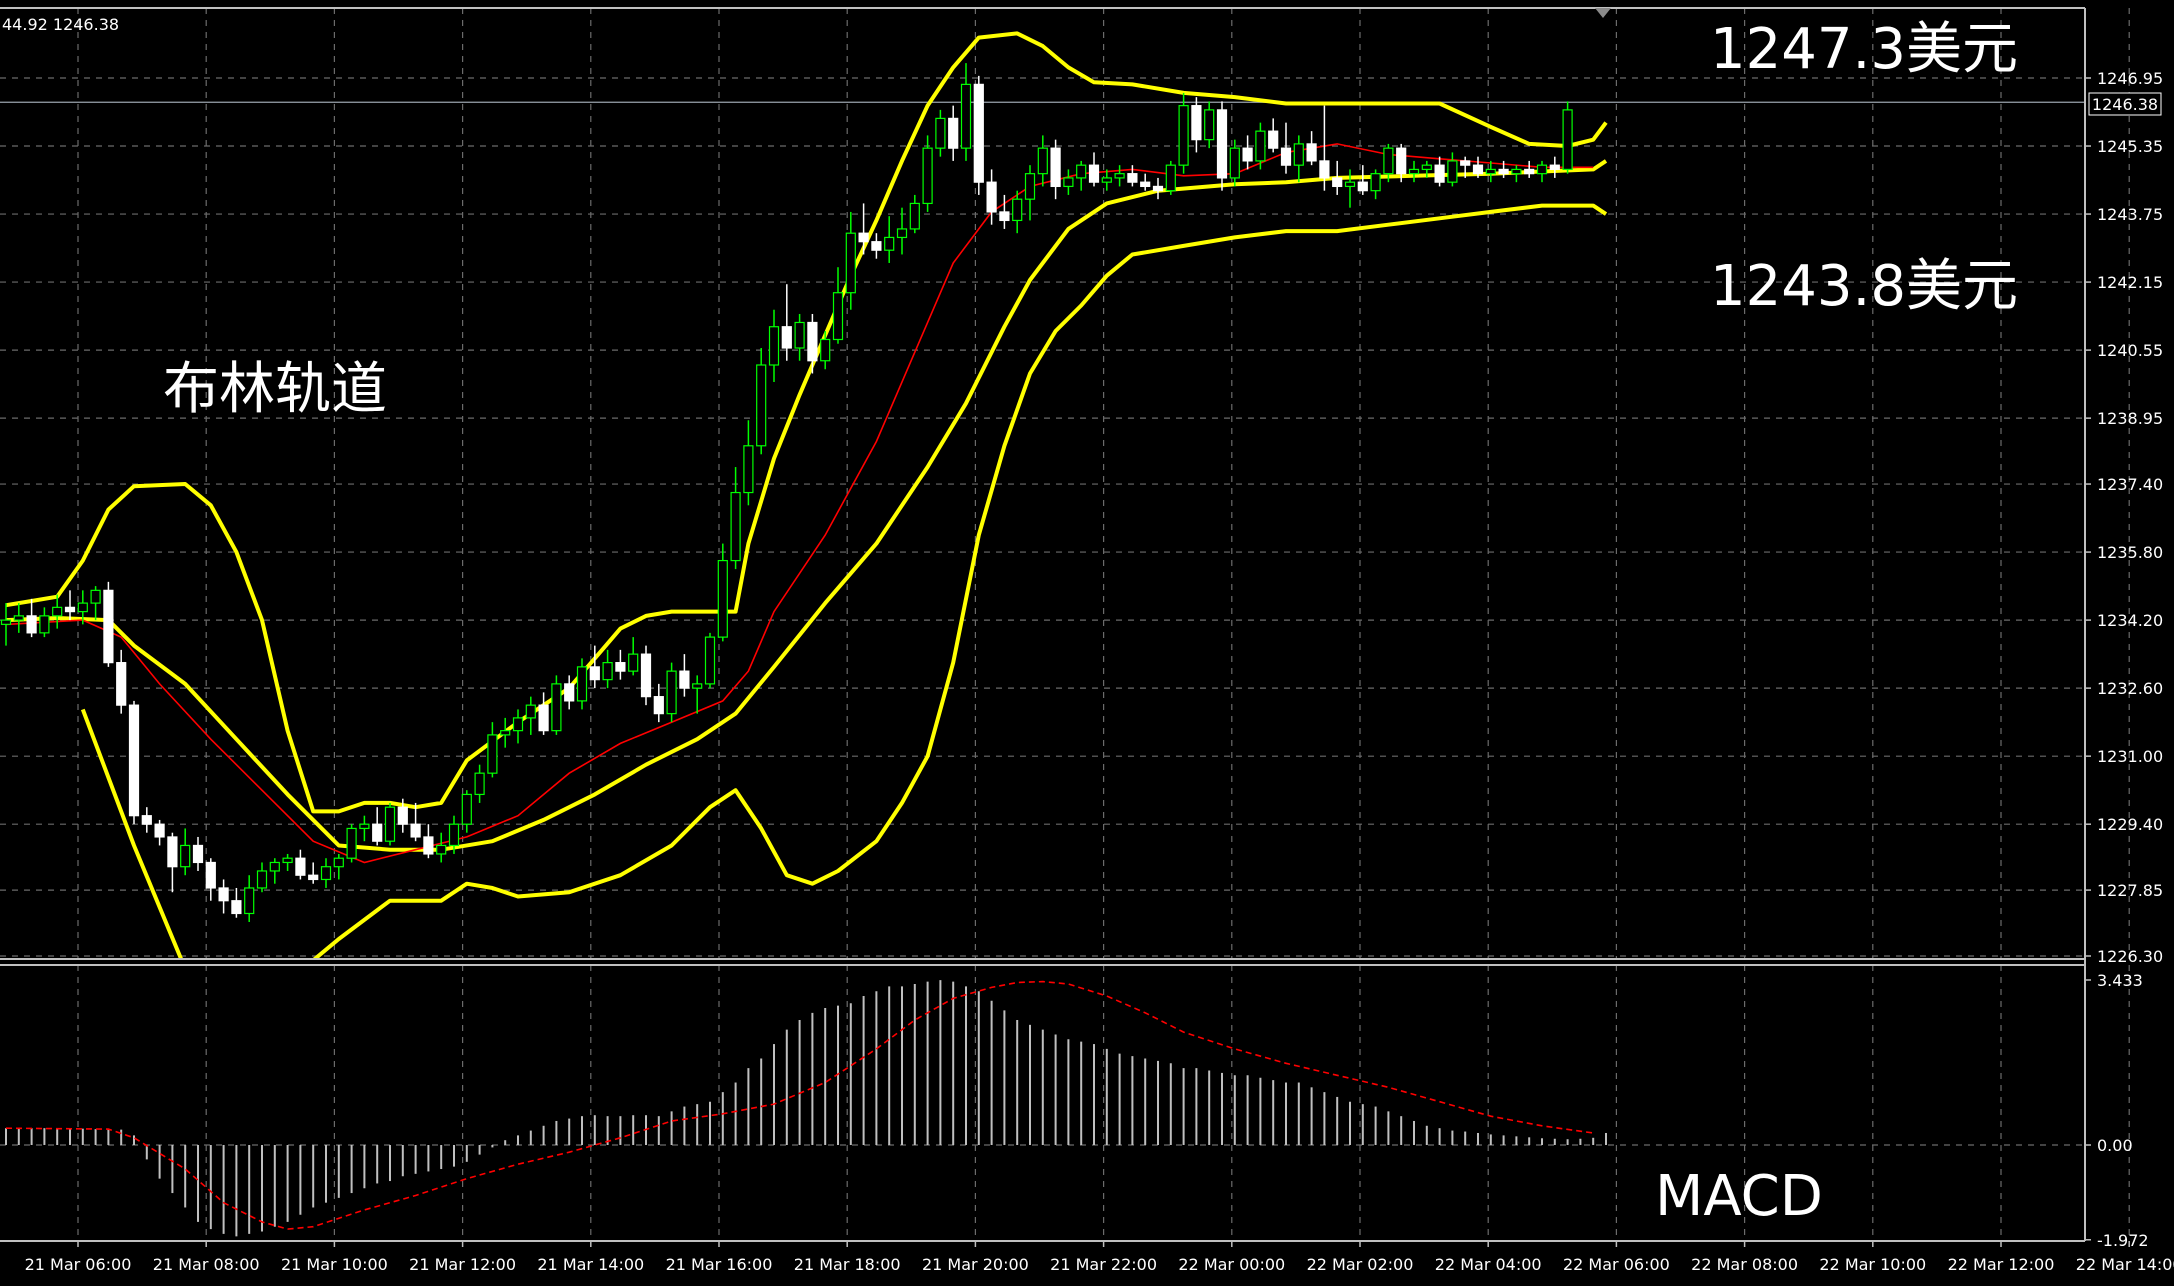 The height and width of the screenshot is (1286, 2174). I want to click on y-tick-label: 1243.75, so click(2130, 214).